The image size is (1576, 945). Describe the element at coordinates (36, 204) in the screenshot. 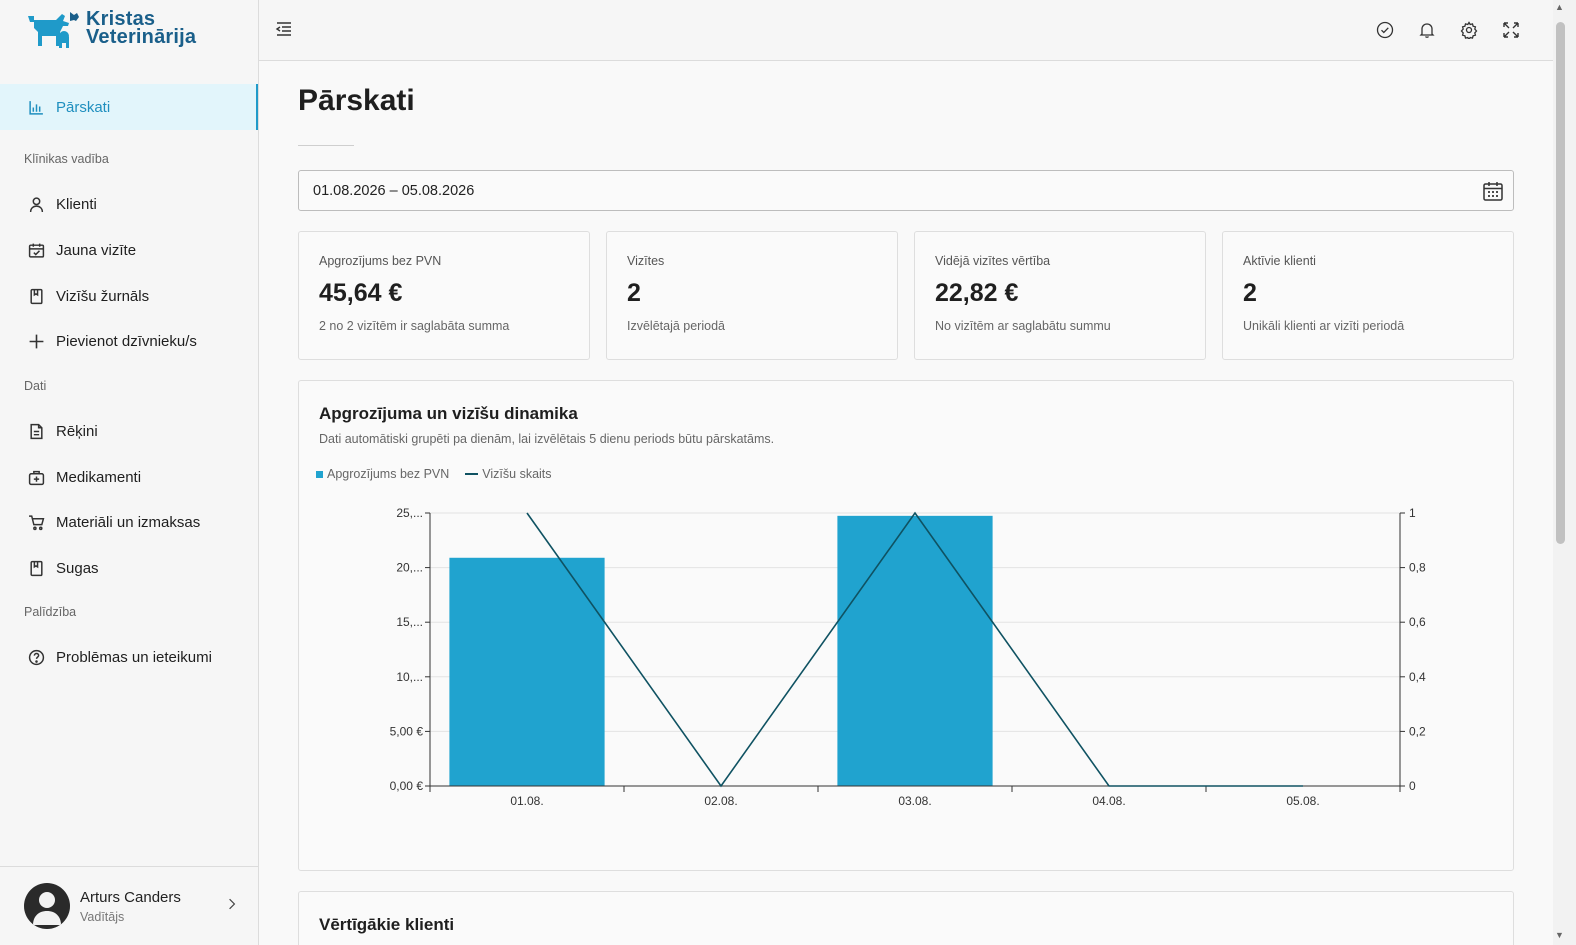

I see `user-icon` at that location.